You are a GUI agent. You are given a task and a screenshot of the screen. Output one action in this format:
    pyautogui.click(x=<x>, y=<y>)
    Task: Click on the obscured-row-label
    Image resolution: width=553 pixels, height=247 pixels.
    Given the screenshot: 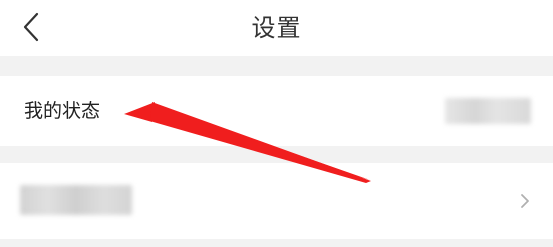 What is the action you would take?
    pyautogui.click(x=76, y=200)
    